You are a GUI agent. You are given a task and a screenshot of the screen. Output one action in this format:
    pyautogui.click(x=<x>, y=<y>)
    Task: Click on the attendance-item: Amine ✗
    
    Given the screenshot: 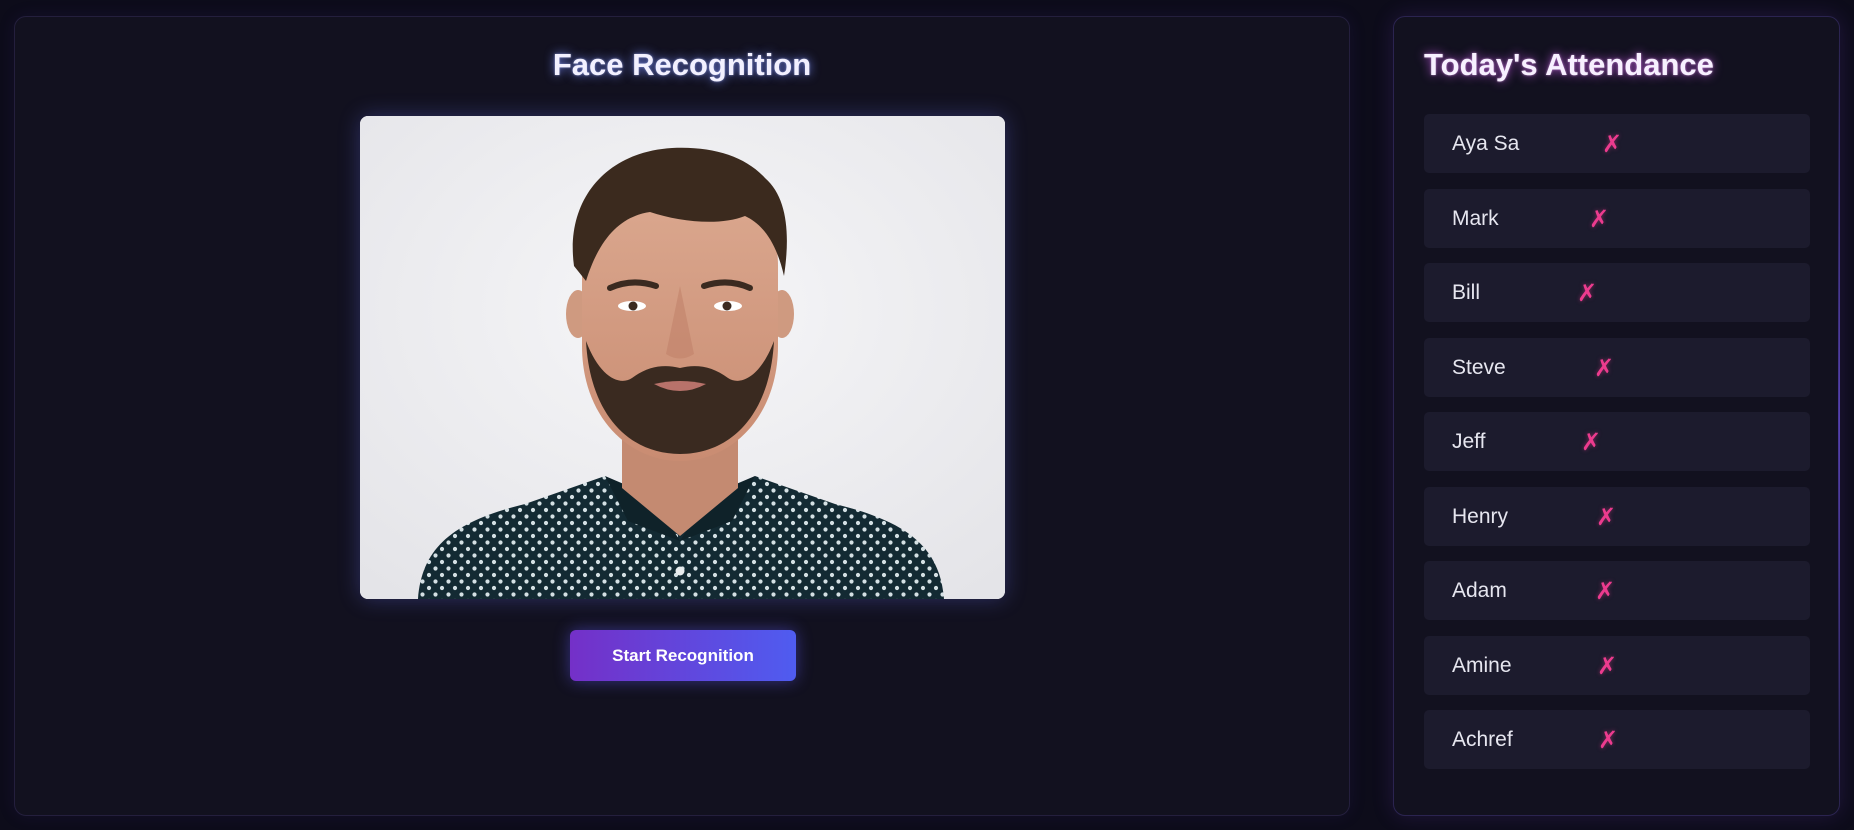 What is the action you would take?
    pyautogui.click(x=1617, y=665)
    